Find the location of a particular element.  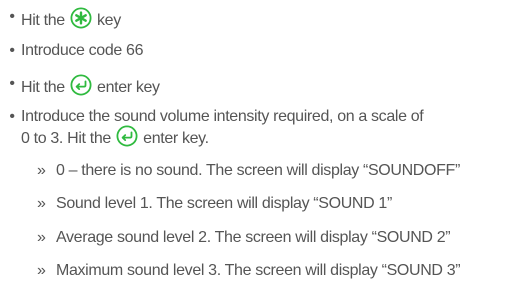

asterisk-circle-icon is located at coordinates (81, 18).